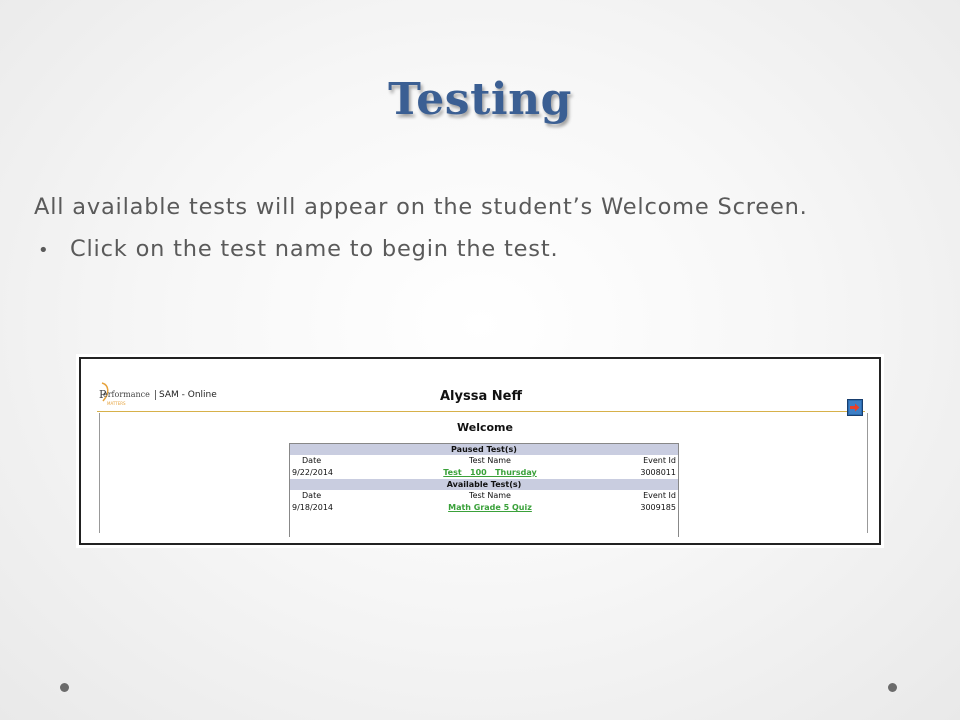 The image size is (960, 720). Describe the element at coordinates (484, 449) in the screenshot. I see `paused-tests-heading: Paused Test(s)` at that location.